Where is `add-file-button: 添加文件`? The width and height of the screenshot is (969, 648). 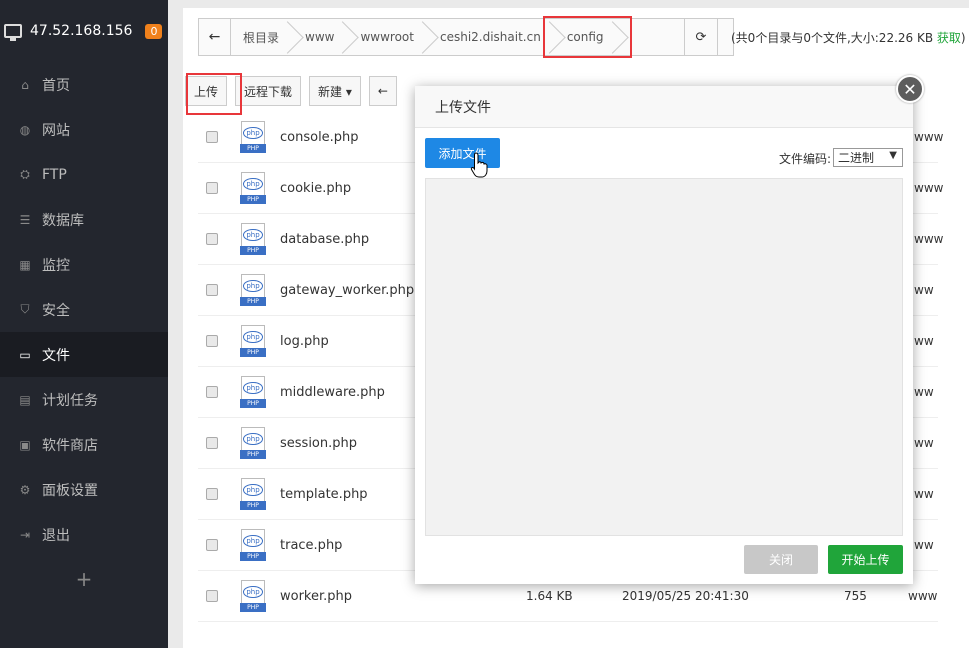
add-file-button: 添加文件 is located at coordinates (462, 153).